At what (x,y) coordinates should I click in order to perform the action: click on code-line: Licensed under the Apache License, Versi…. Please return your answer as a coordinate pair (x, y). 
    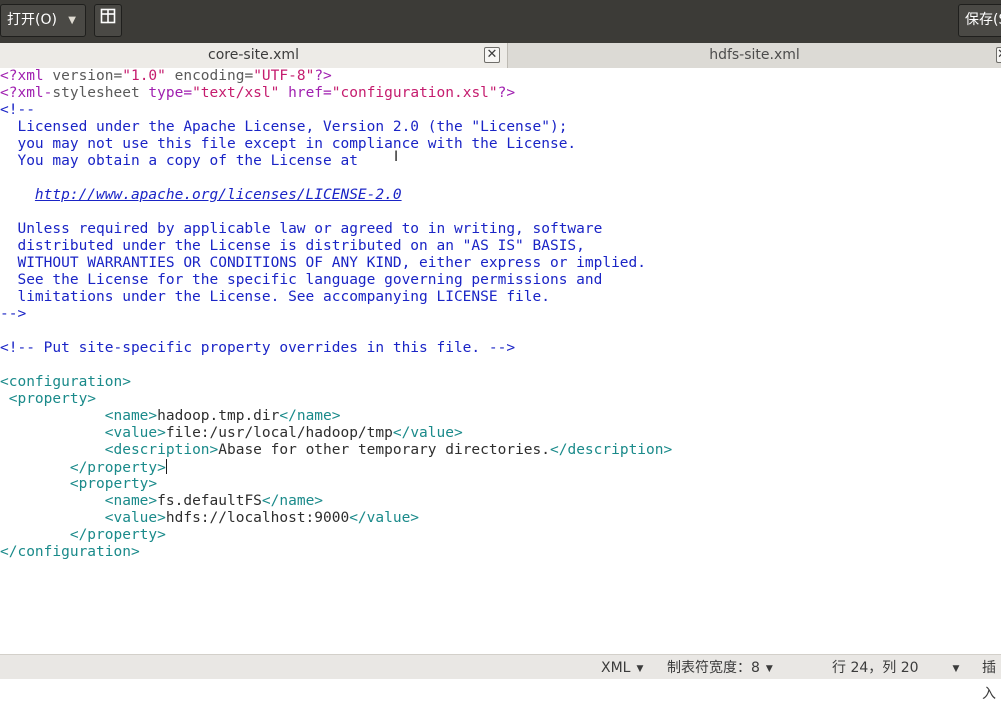
    Looking at the image, I should click on (336, 127).